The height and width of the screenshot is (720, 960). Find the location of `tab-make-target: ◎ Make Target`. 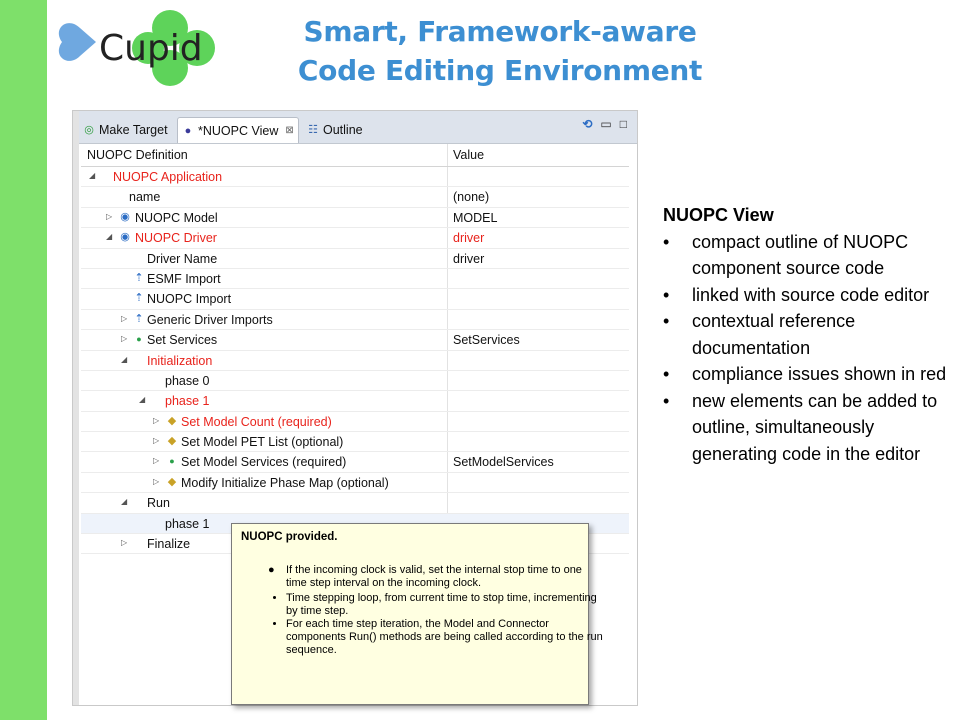

tab-make-target: ◎ Make Target is located at coordinates (125, 129).